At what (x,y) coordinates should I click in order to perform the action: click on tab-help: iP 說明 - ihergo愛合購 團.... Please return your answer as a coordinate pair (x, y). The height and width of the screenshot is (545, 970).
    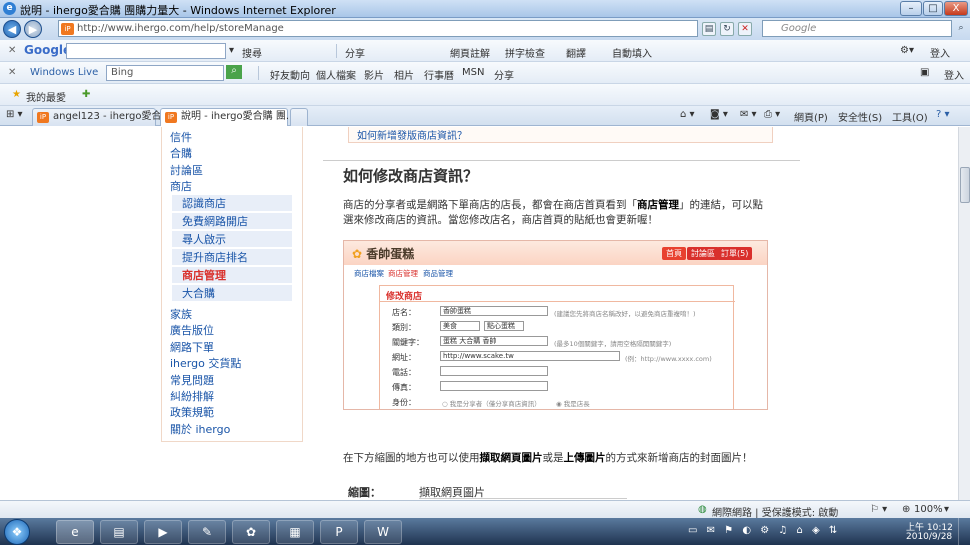
    Looking at the image, I should click on (227, 117).